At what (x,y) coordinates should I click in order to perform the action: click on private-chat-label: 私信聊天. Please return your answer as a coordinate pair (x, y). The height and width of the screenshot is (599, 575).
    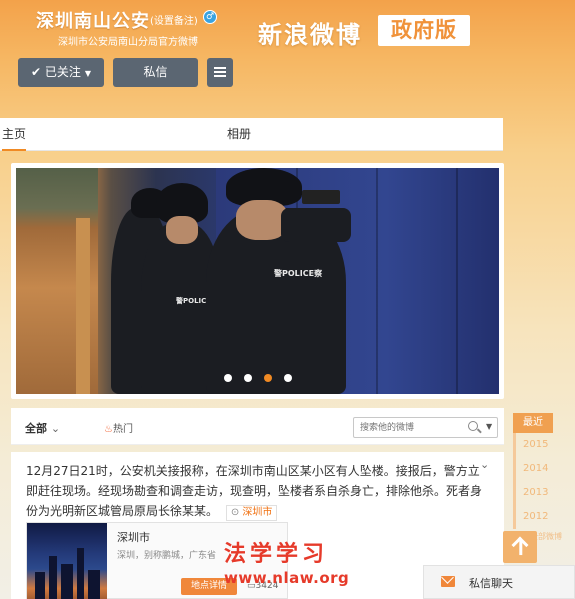
    Looking at the image, I should click on (491, 583).